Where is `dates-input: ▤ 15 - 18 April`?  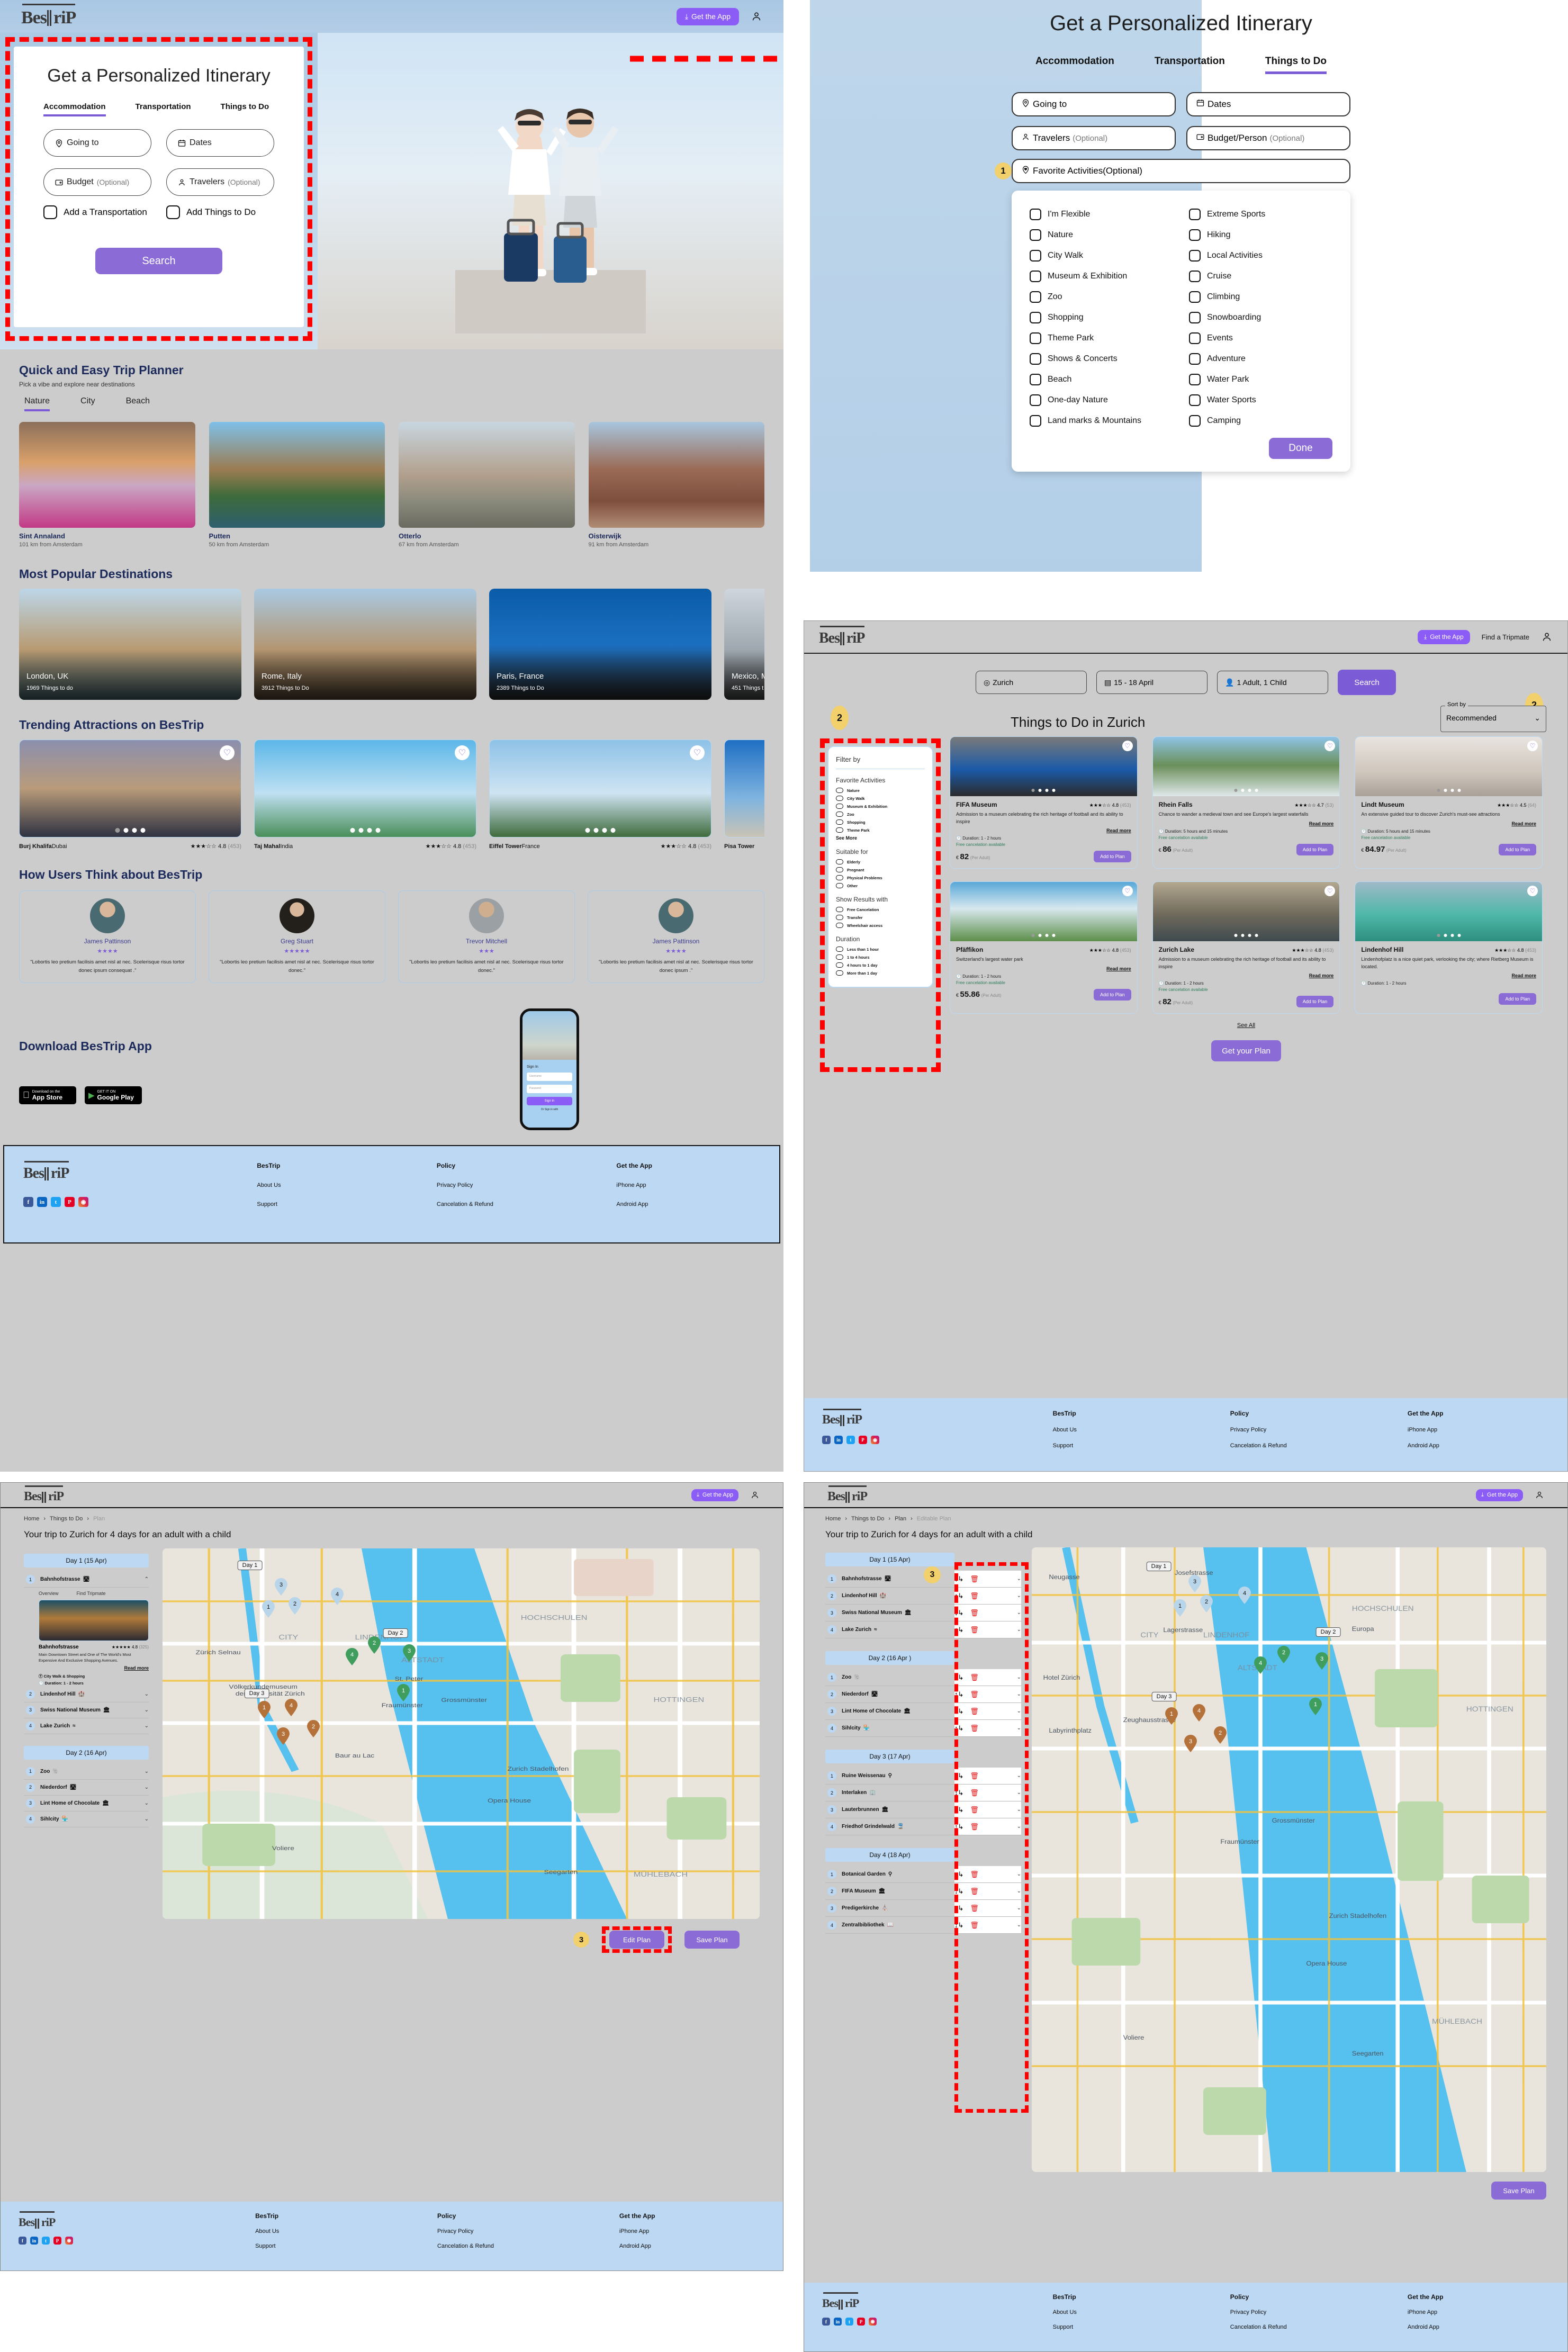 dates-input: ▤ 15 - 18 April is located at coordinates (1151, 682).